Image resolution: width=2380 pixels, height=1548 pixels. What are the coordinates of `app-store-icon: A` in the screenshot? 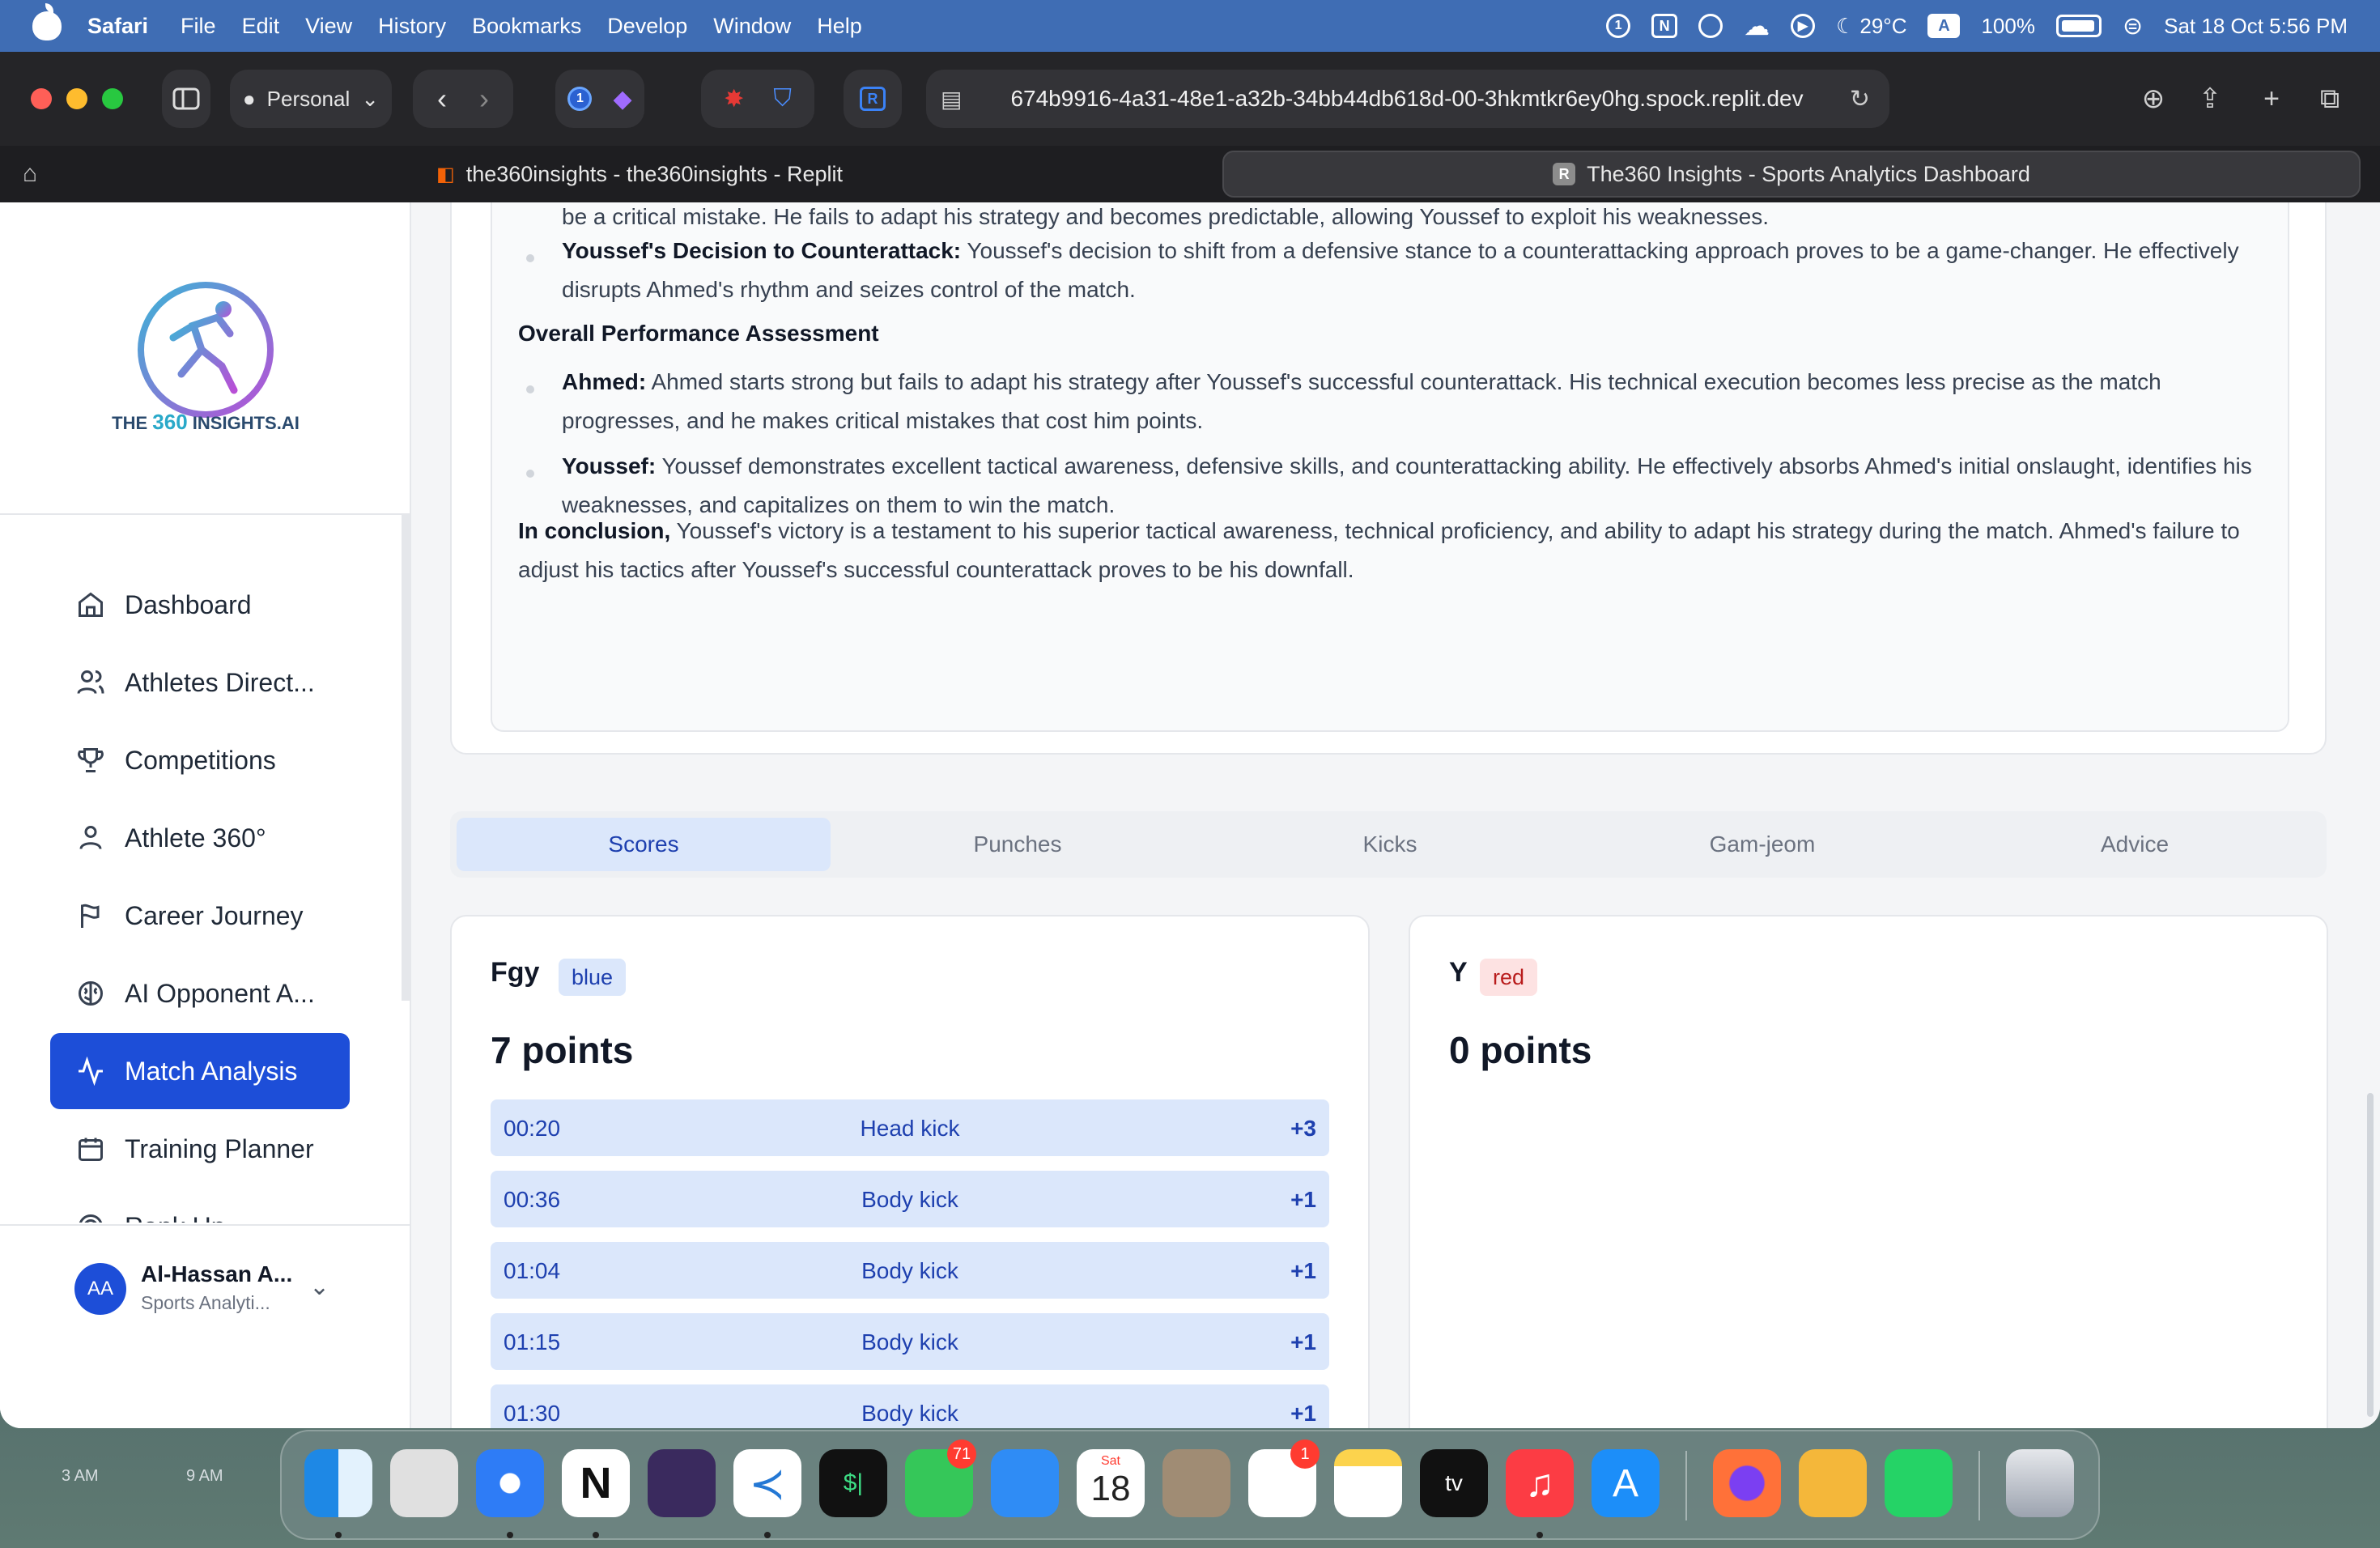 It's located at (1626, 1483).